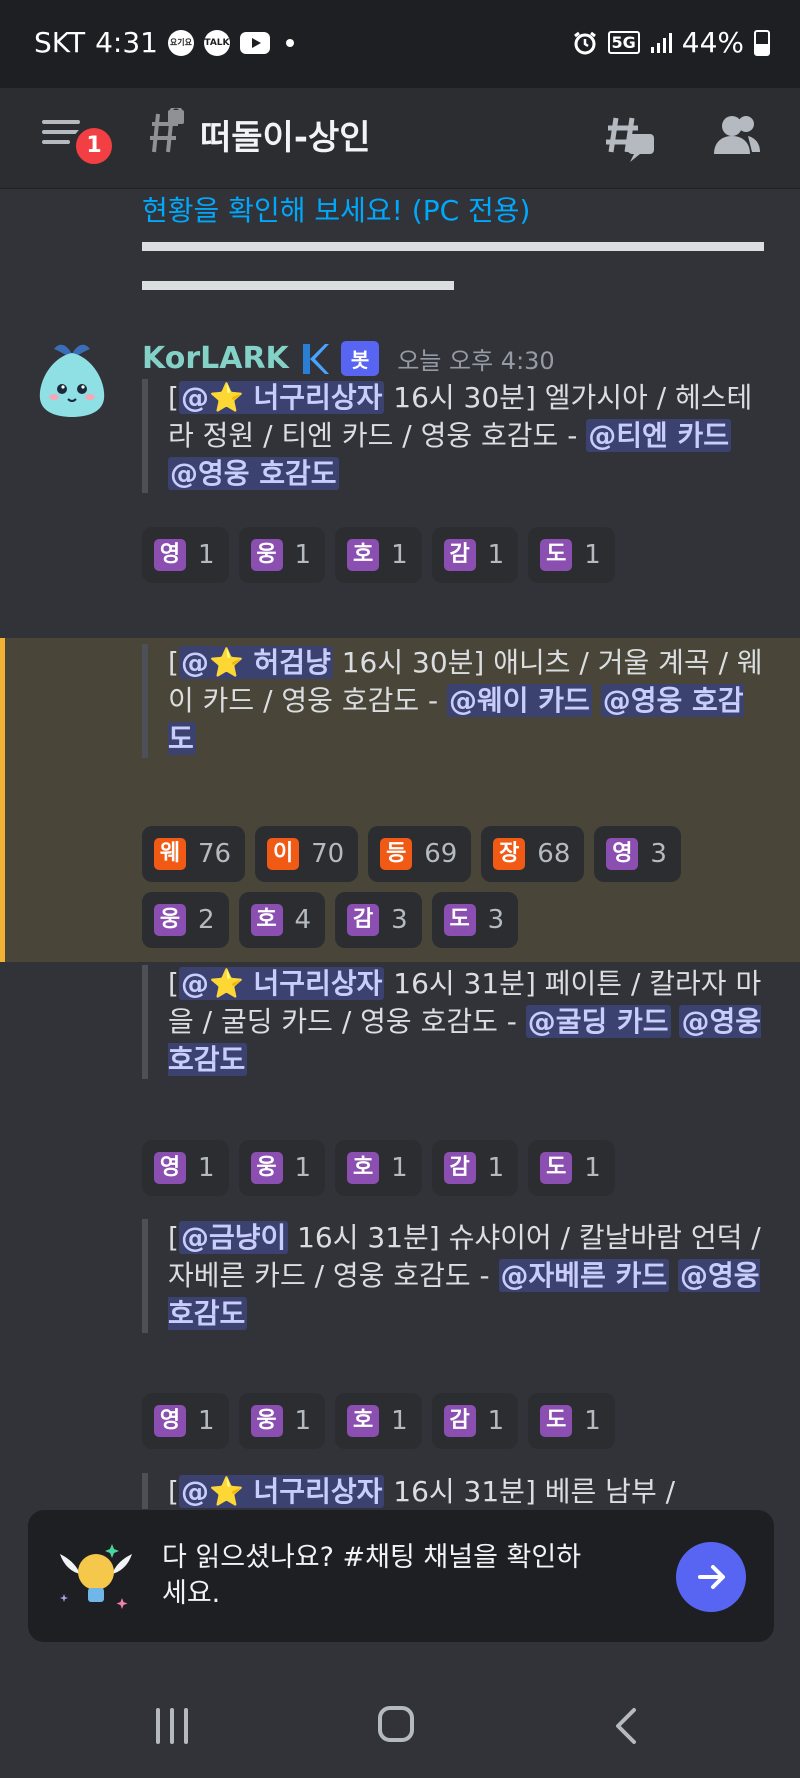  What do you see at coordinates (215, 358) in the screenshot?
I see `author-name: KorLARK` at bounding box center [215, 358].